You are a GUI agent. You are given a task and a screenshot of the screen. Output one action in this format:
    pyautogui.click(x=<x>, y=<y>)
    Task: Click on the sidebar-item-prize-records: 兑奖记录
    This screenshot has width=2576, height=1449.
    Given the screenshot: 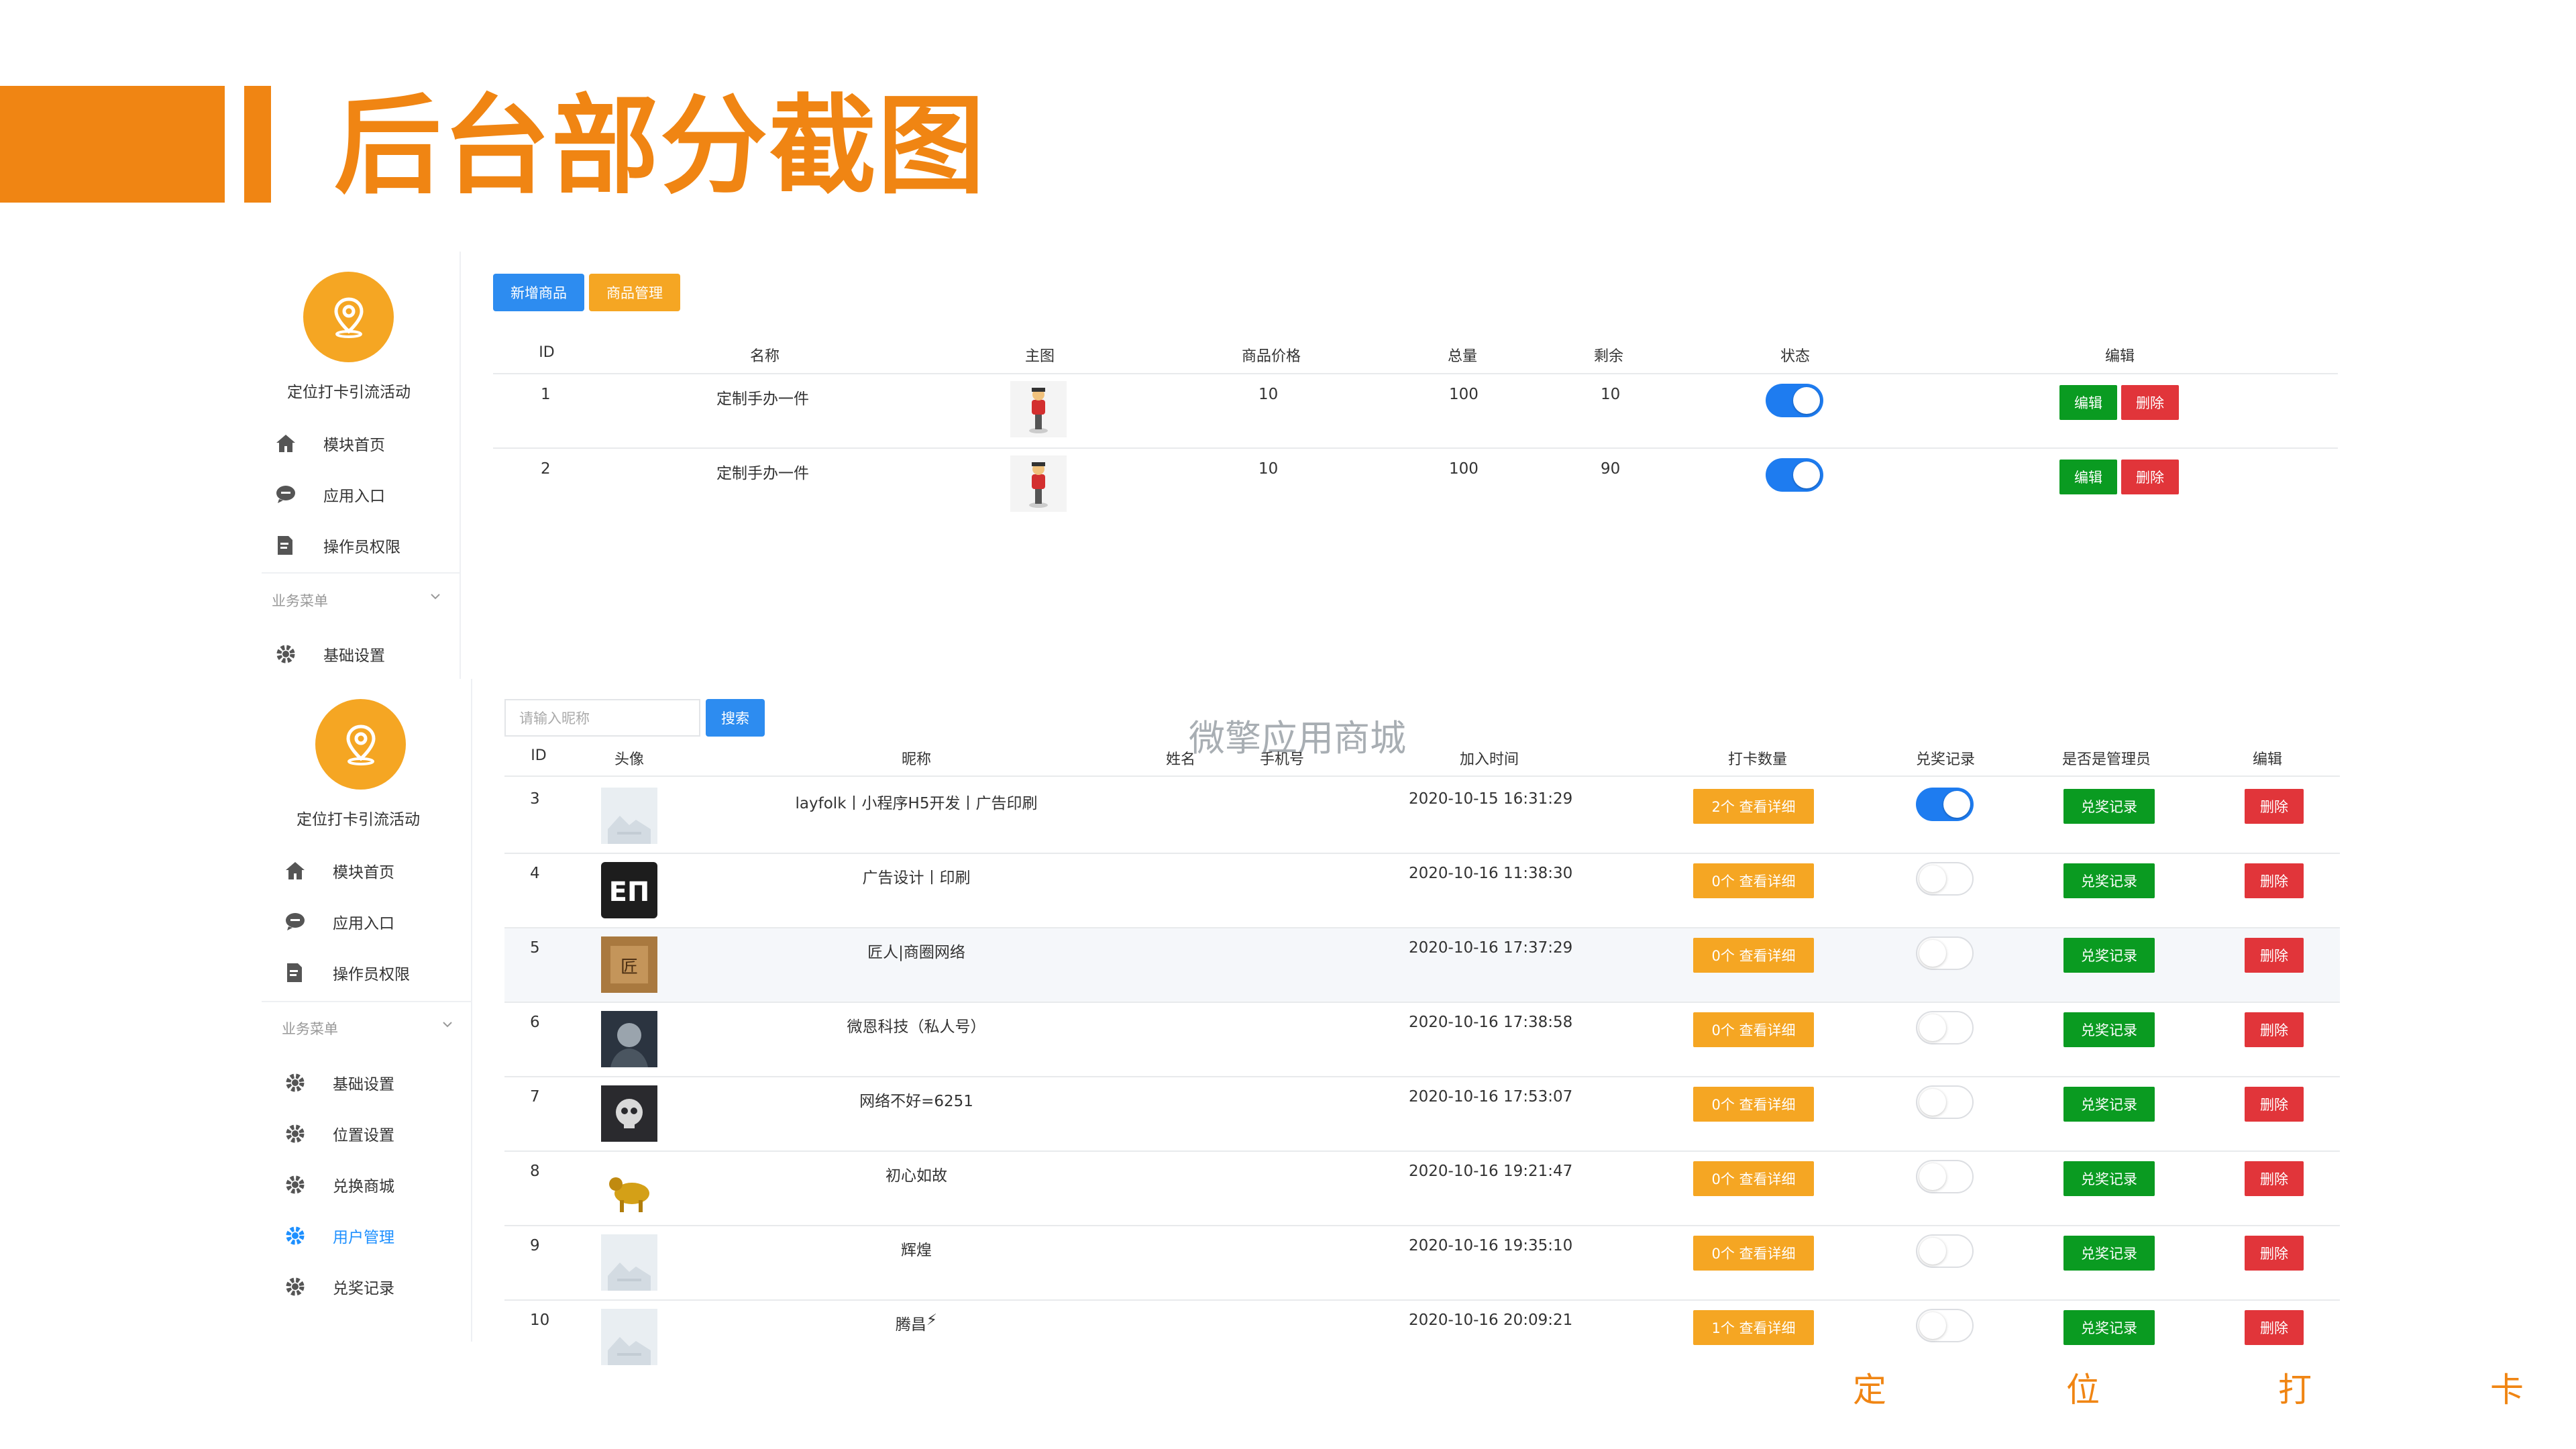 What is the action you would take?
    pyautogui.click(x=338, y=1287)
    